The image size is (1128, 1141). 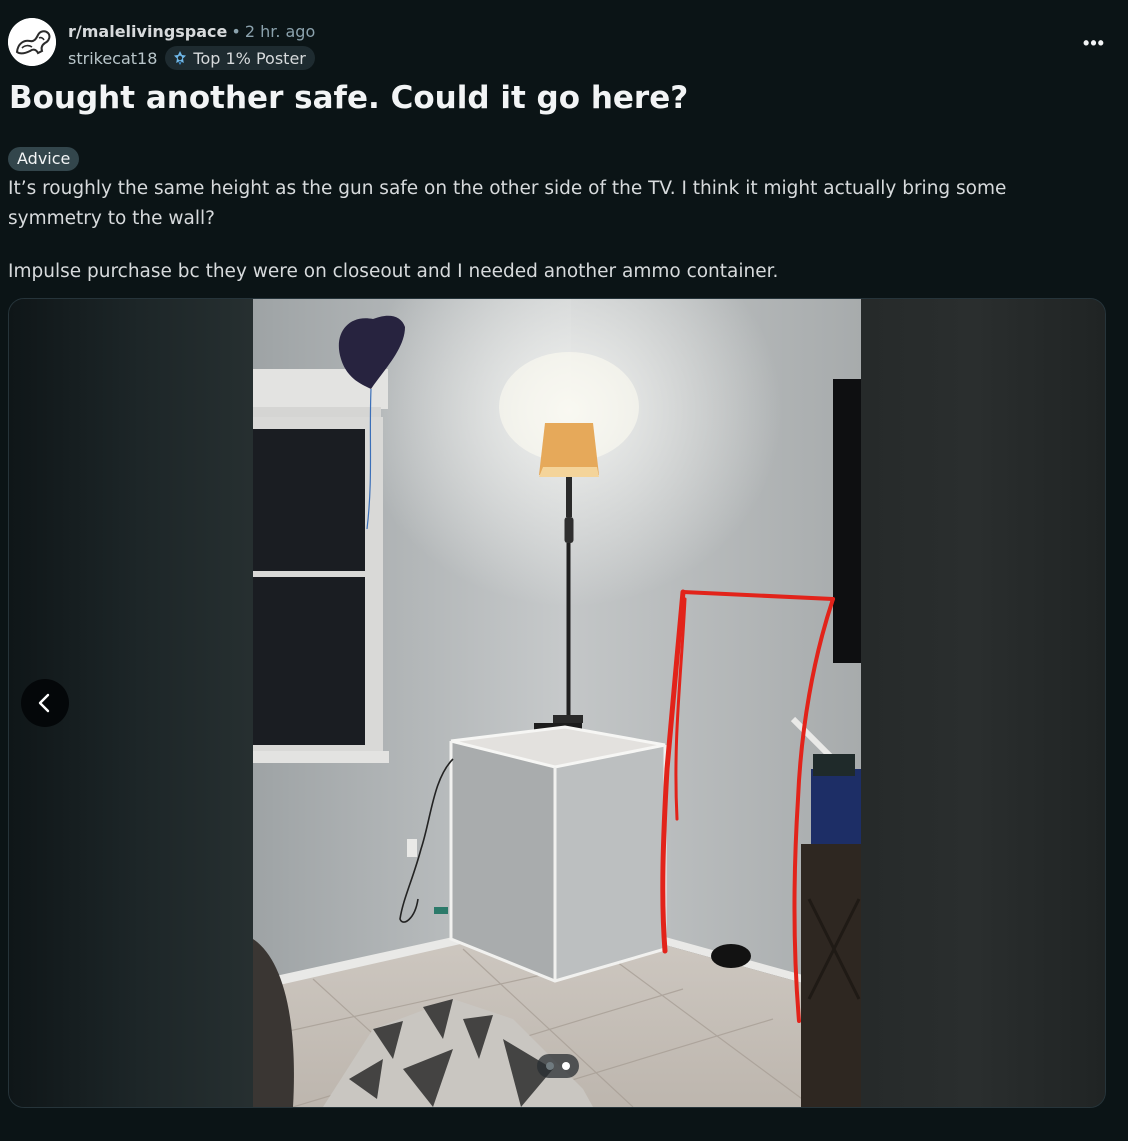 What do you see at coordinates (348, 98) in the screenshot?
I see `post-title: Bought another safe. Could it go here?` at bounding box center [348, 98].